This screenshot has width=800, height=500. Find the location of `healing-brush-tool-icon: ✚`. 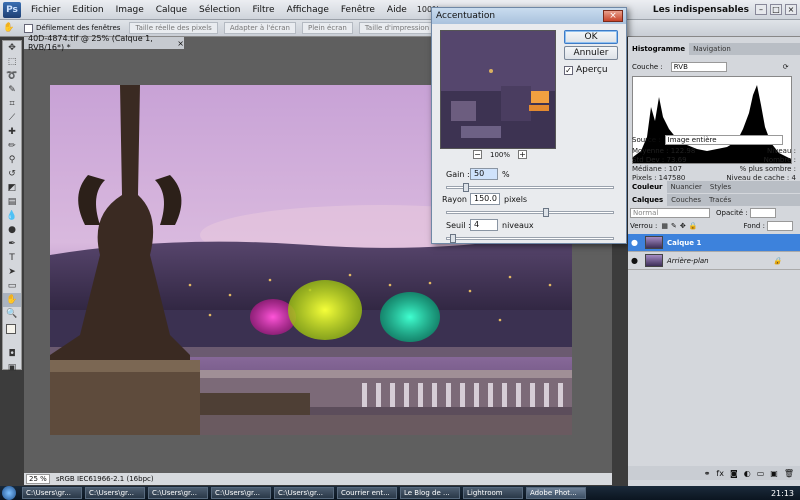

healing-brush-tool-icon: ✚ is located at coordinates (12, 132).